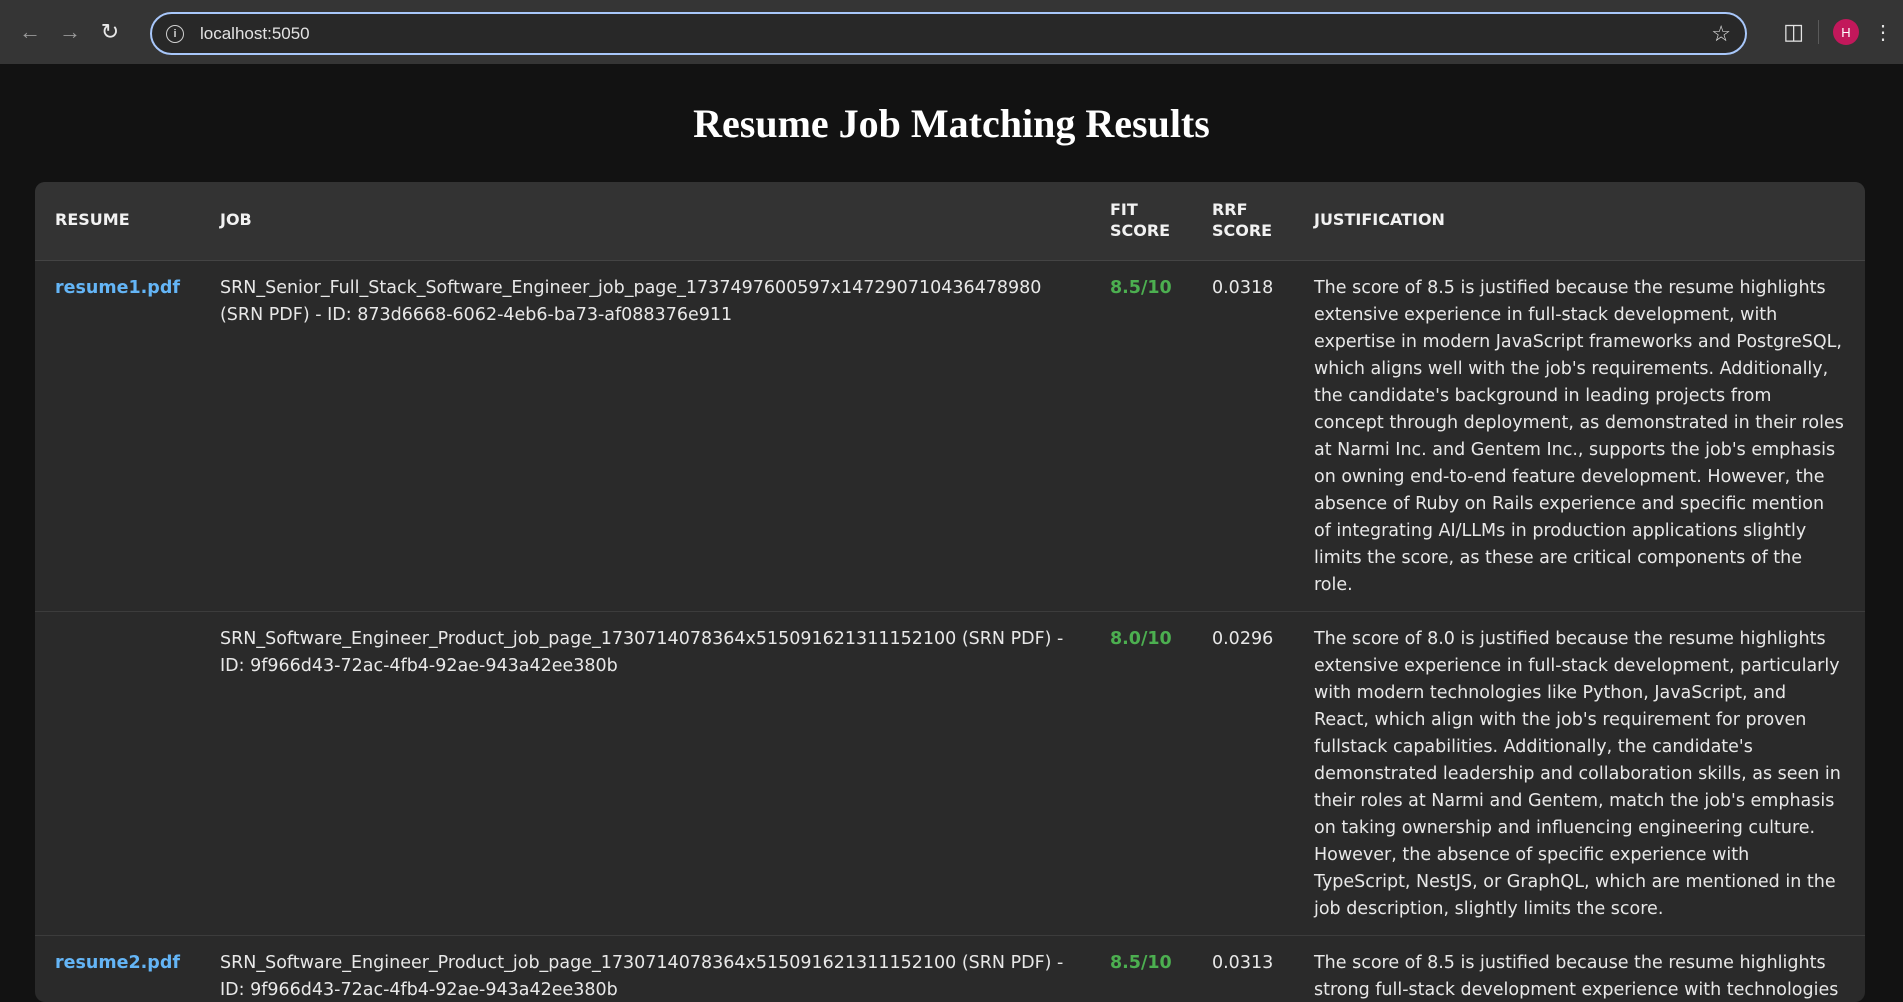 The width and height of the screenshot is (1903, 1002). I want to click on site-info-icon: i, so click(175, 33).